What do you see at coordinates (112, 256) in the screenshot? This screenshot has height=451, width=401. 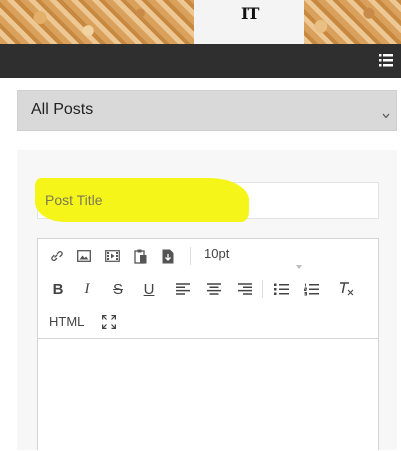 I see `media-icon` at bounding box center [112, 256].